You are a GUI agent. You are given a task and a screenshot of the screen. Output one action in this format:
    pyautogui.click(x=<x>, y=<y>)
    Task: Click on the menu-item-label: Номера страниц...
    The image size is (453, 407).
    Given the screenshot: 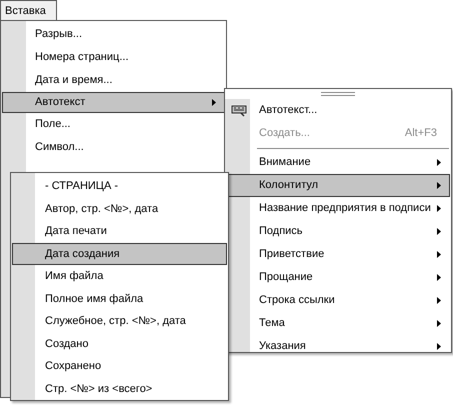 What is the action you would take?
    pyautogui.click(x=81, y=58)
    